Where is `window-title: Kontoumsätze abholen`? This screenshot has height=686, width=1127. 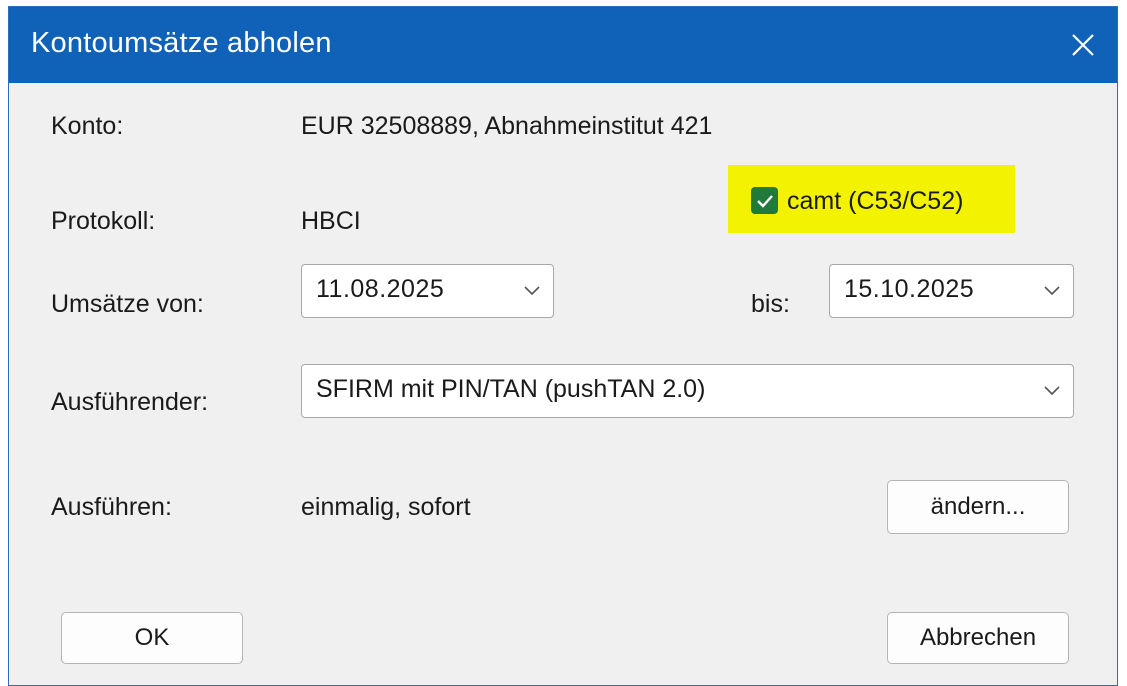 window-title: Kontoumsätze abholen is located at coordinates (181, 43).